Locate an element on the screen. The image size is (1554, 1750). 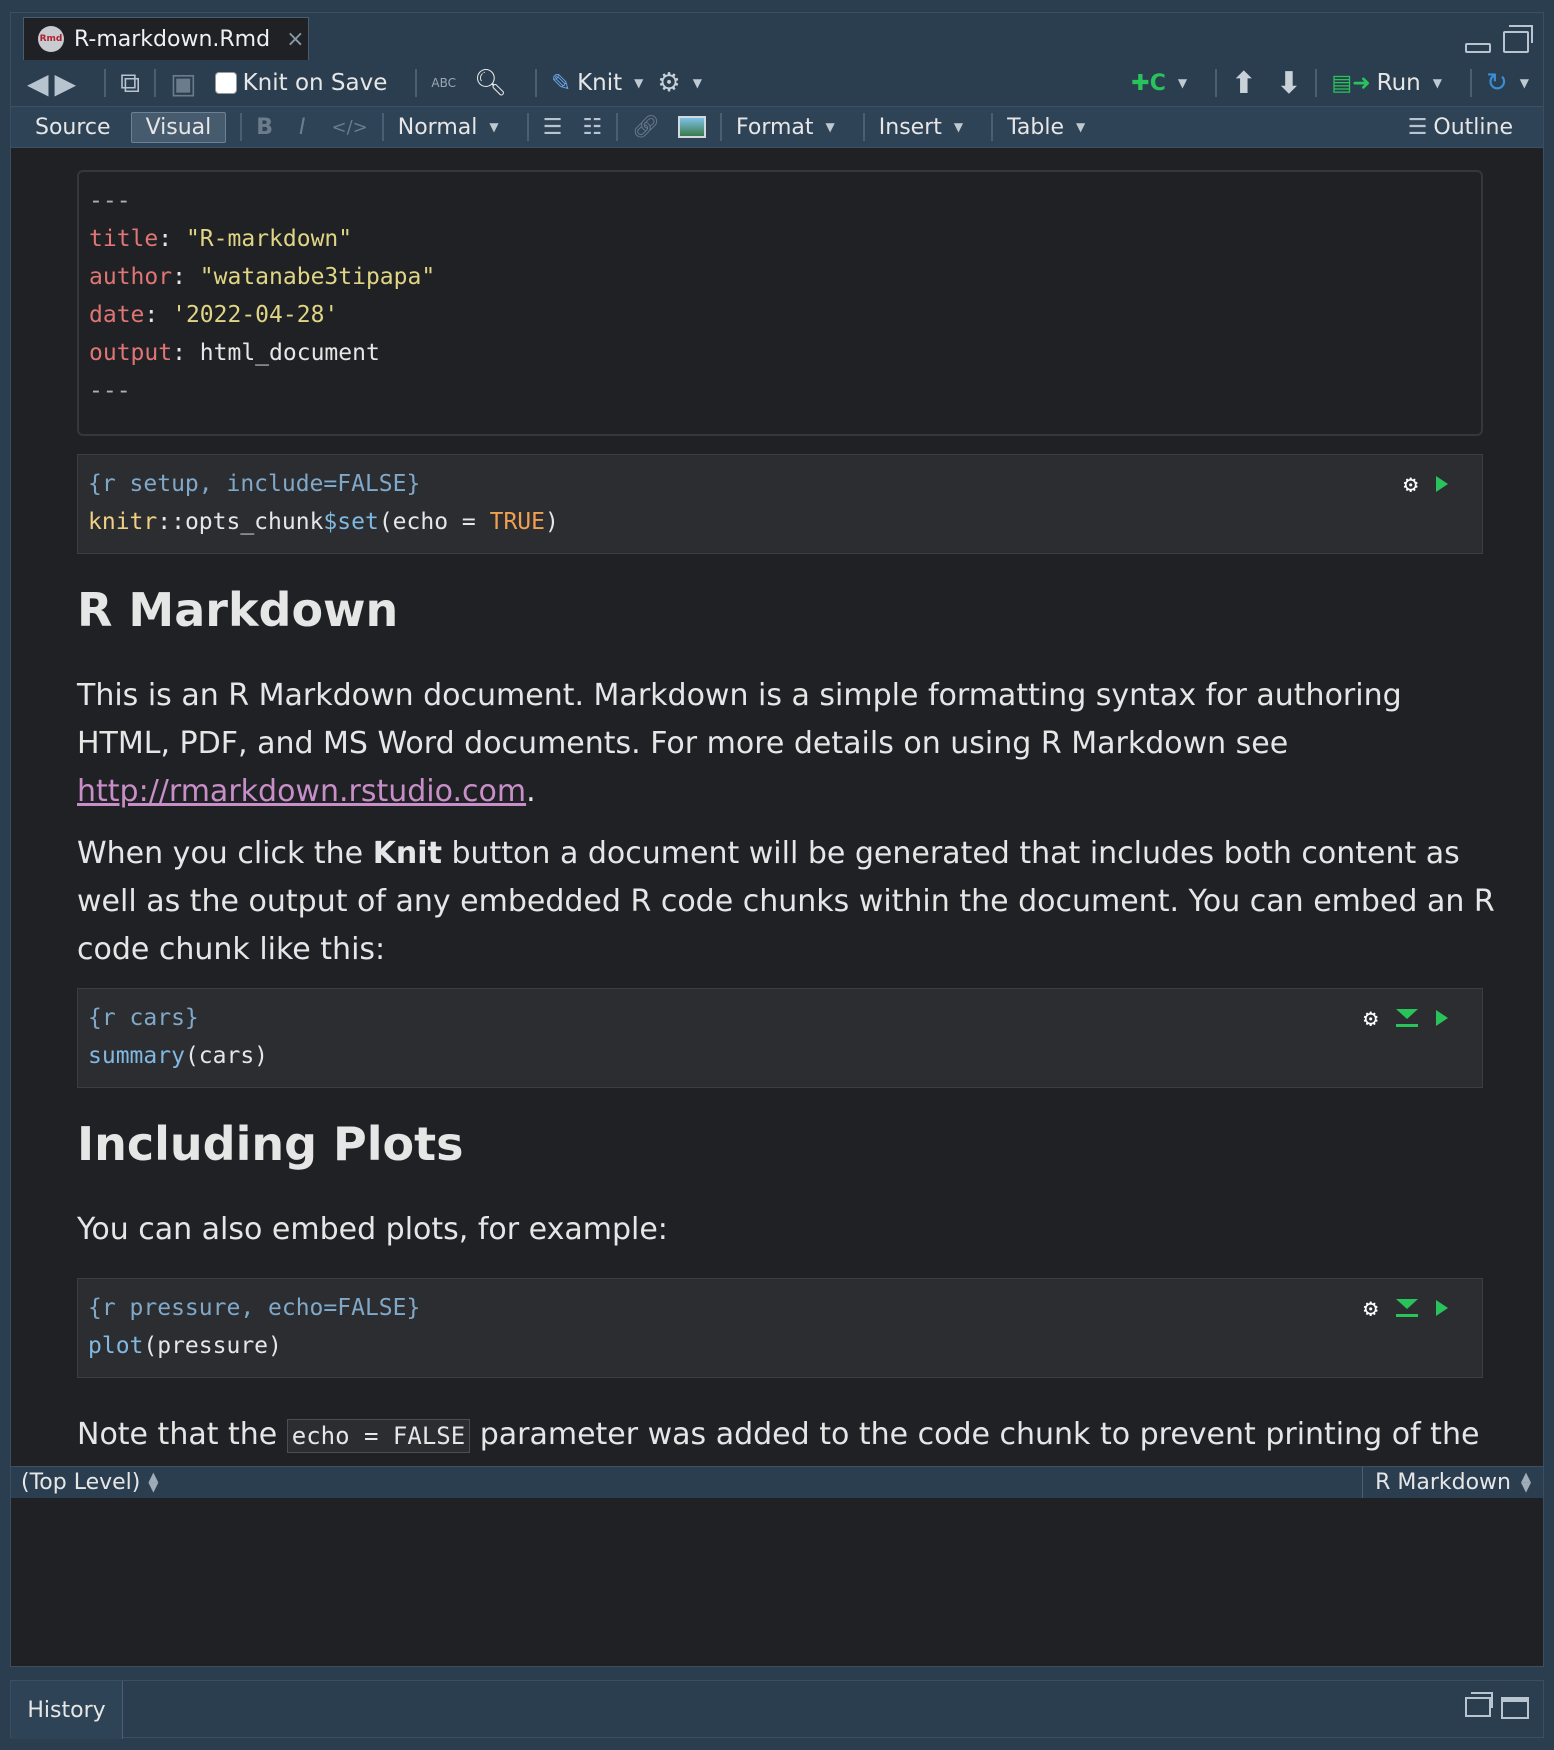
format-label: Format is located at coordinates (775, 127).